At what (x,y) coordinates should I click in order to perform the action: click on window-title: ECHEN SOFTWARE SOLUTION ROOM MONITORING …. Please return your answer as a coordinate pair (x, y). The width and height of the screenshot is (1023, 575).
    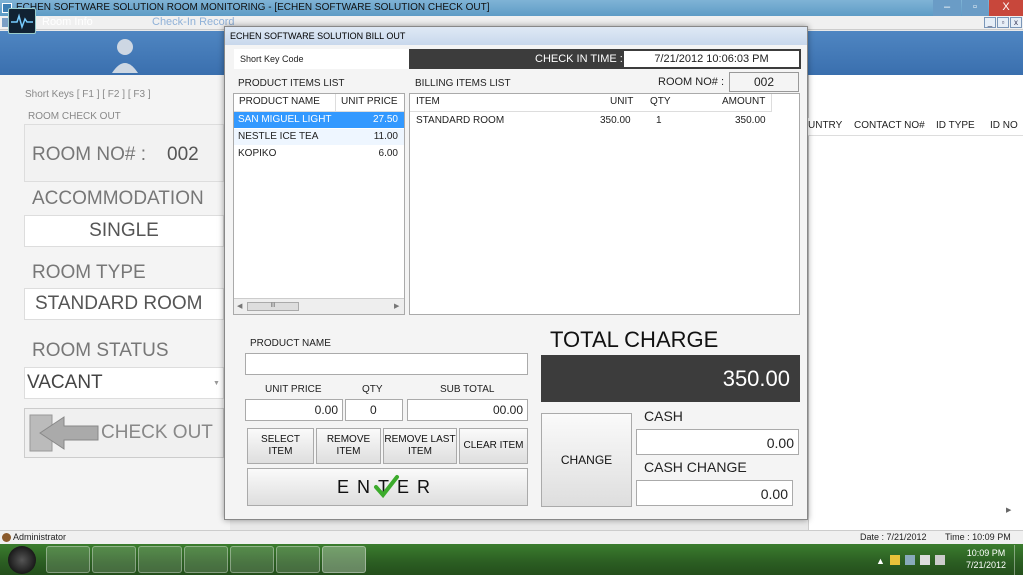
    Looking at the image, I should click on (253, 7).